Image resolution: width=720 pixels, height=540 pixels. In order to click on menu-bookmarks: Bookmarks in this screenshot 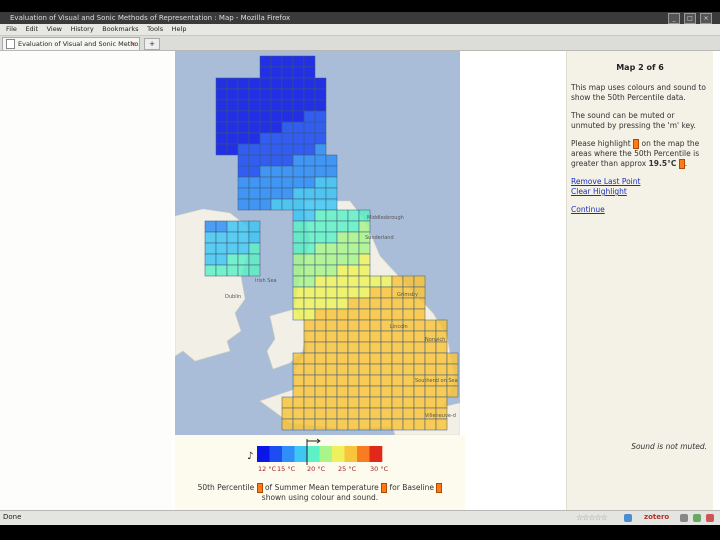, I will do `click(120, 29)`.